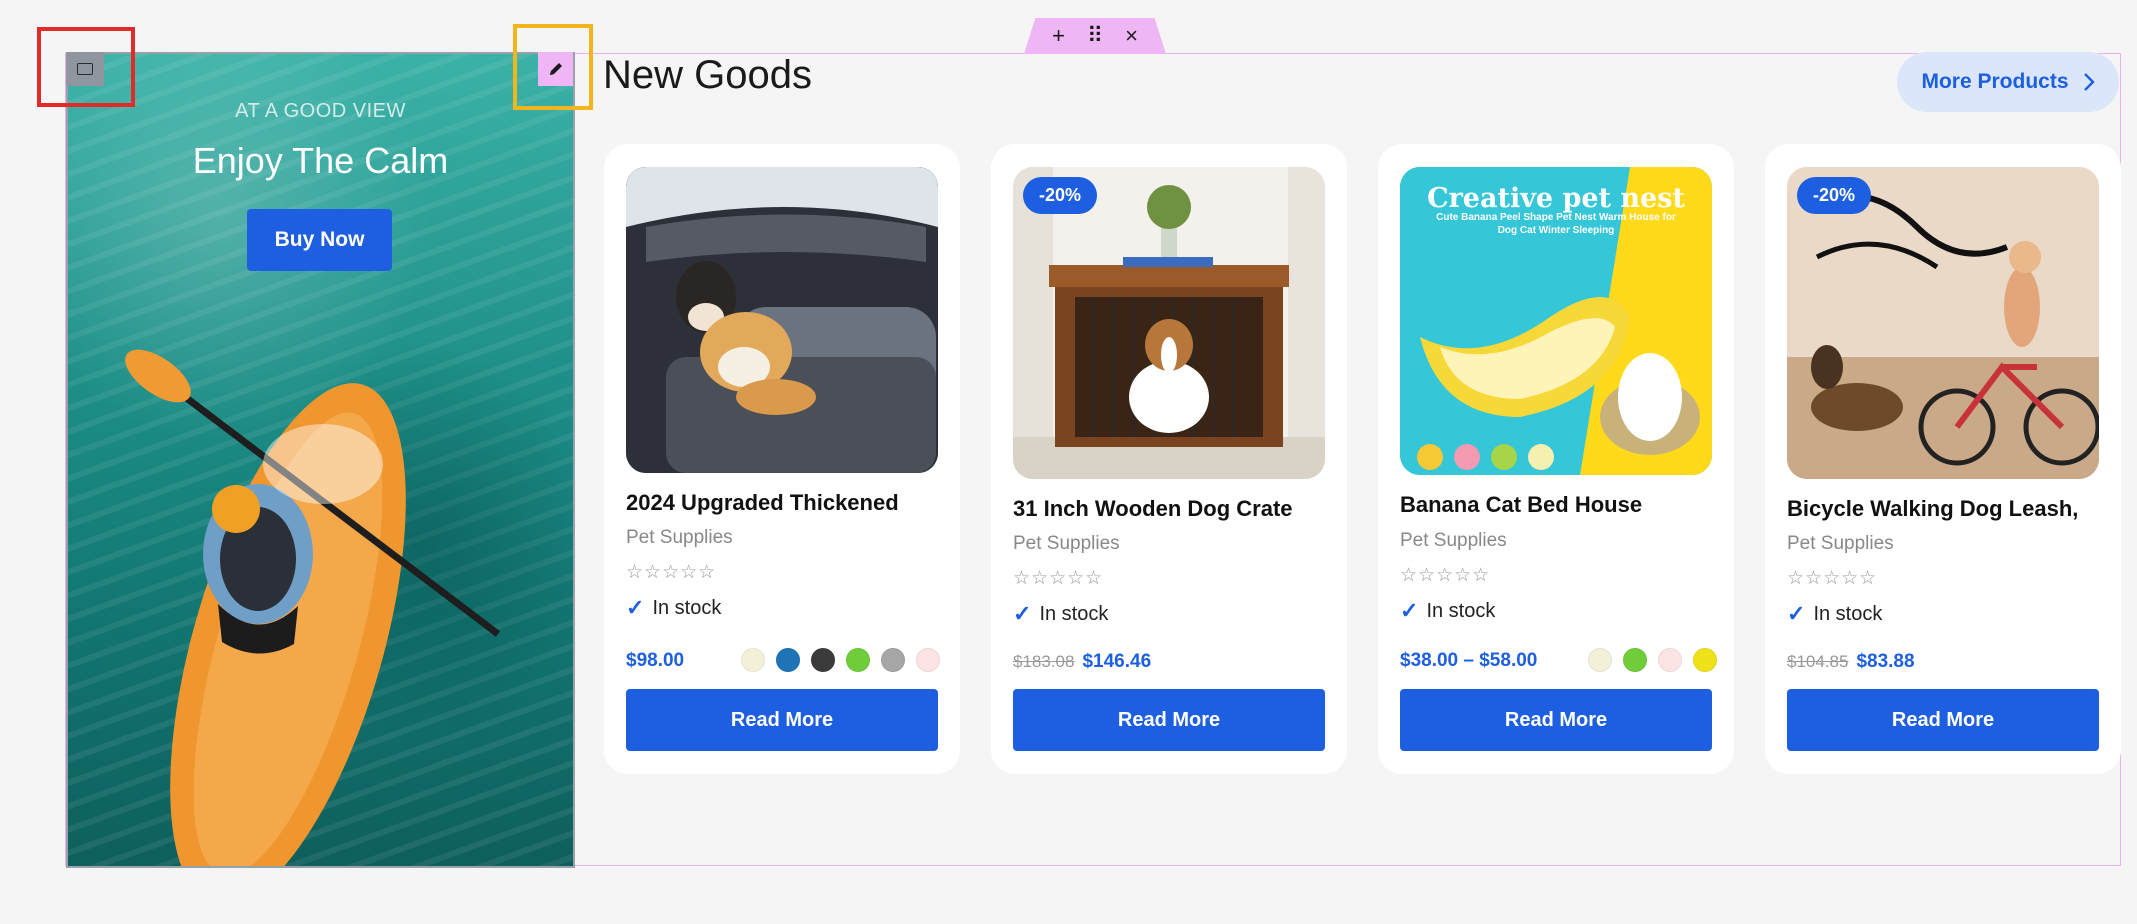  I want to click on product-price: $104.85 $83.88, so click(1851, 662).